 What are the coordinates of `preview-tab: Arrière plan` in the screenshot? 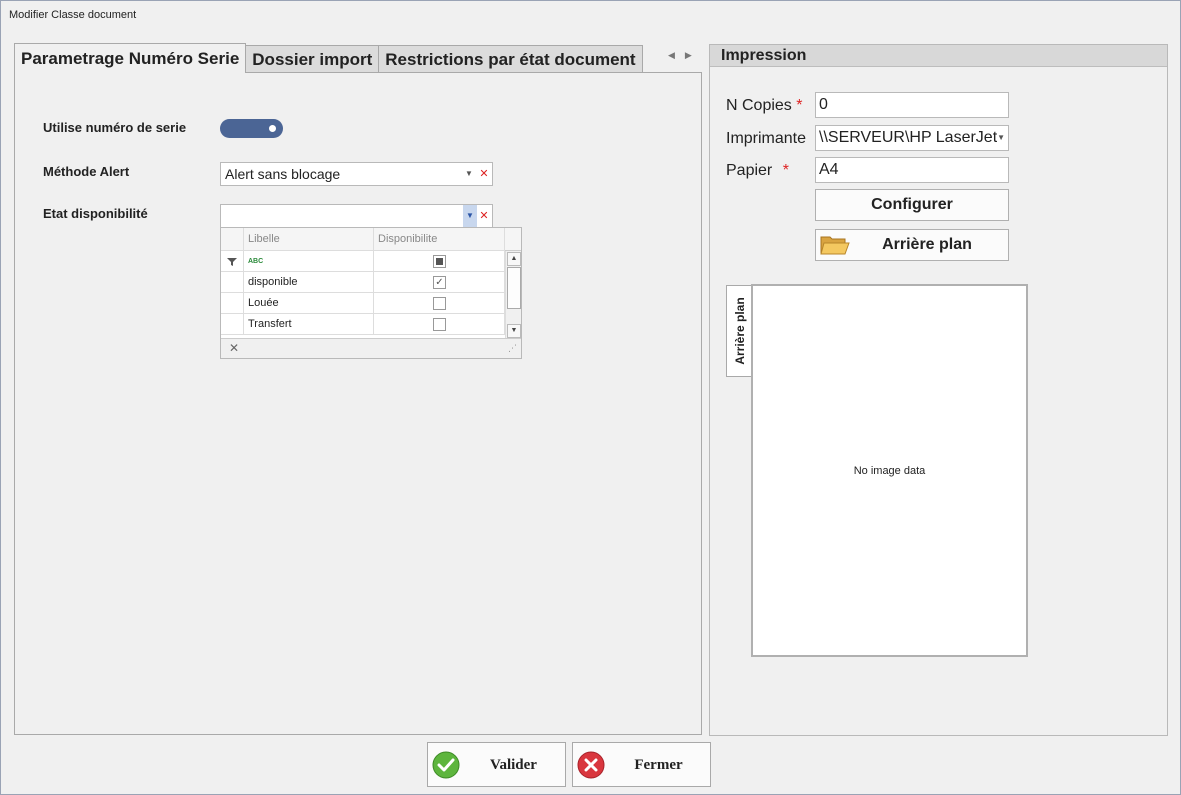 It's located at (739, 331).